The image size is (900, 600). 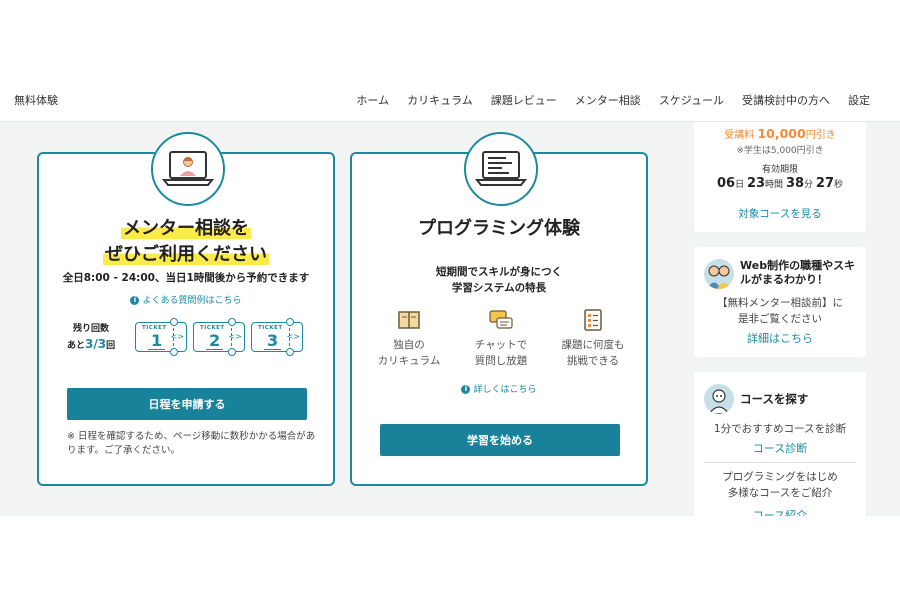 I want to click on countdown-minutes: 38, so click(x=795, y=183).